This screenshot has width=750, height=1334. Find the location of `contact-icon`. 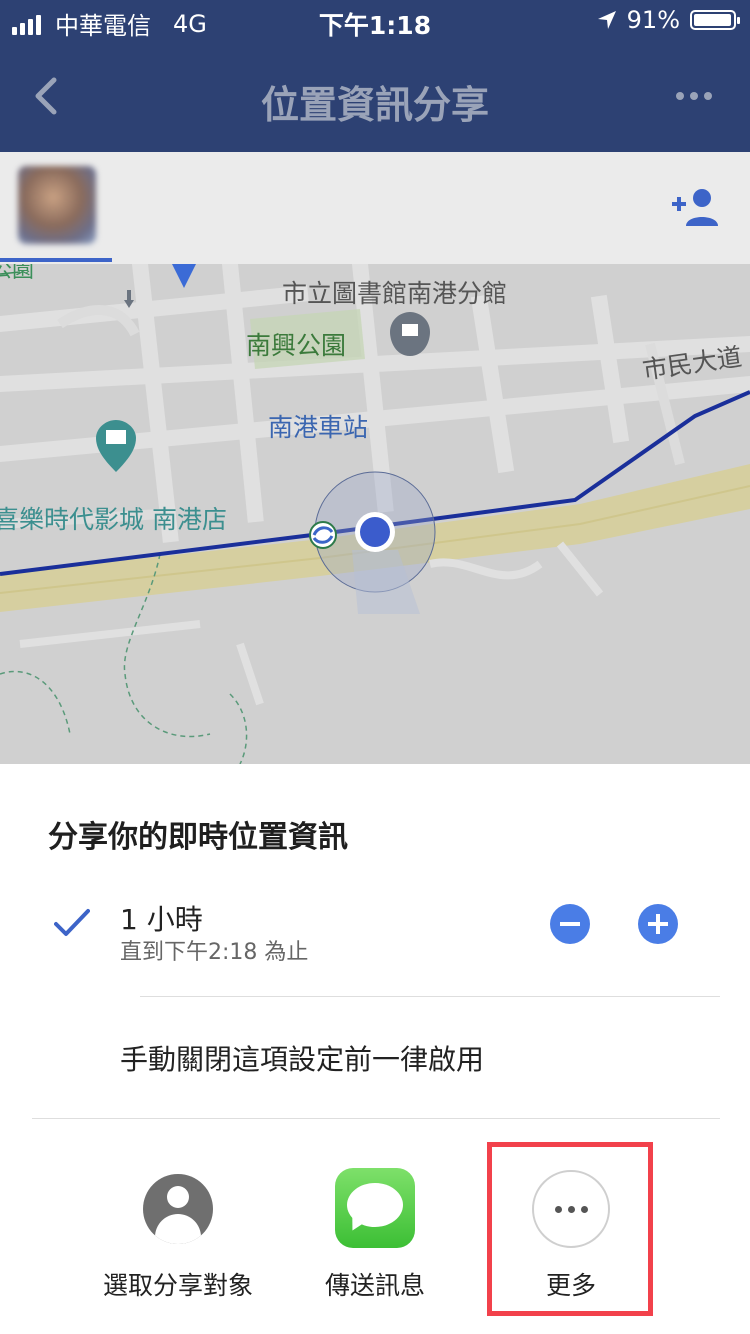

contact-icon is located at coordinates (178, 1209).